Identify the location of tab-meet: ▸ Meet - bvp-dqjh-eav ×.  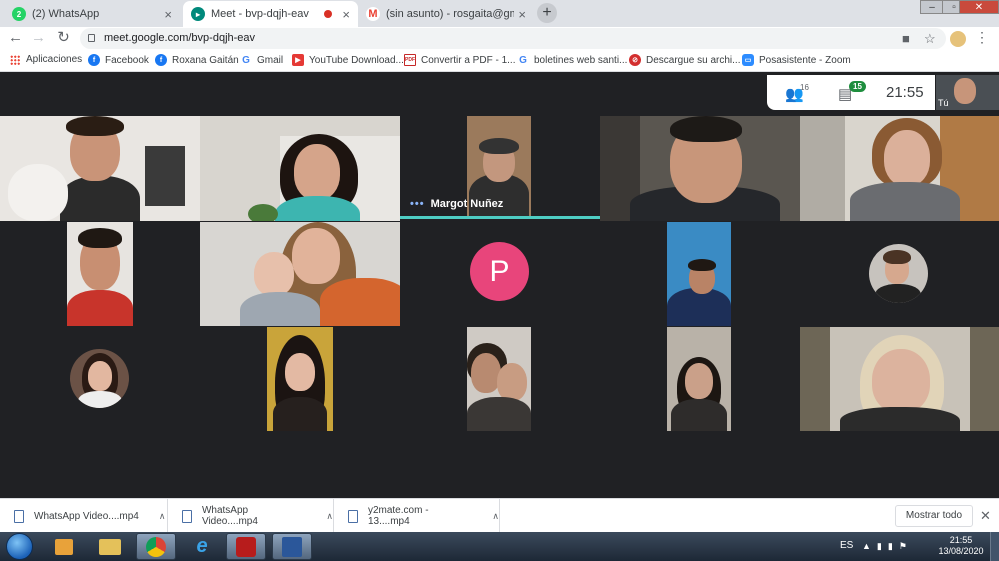
(270, 14).